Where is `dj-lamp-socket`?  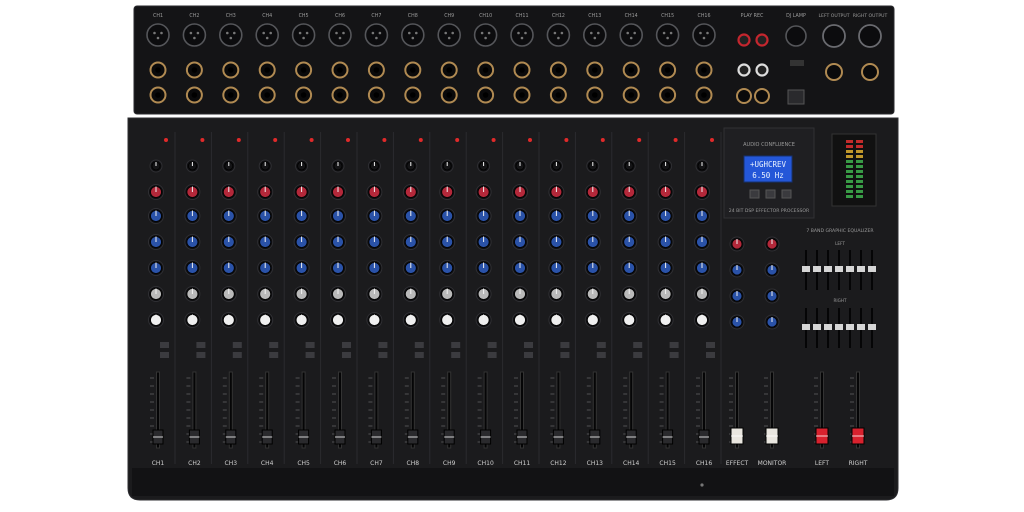
dj-lamp-socket is located at coordinates (796, 36).